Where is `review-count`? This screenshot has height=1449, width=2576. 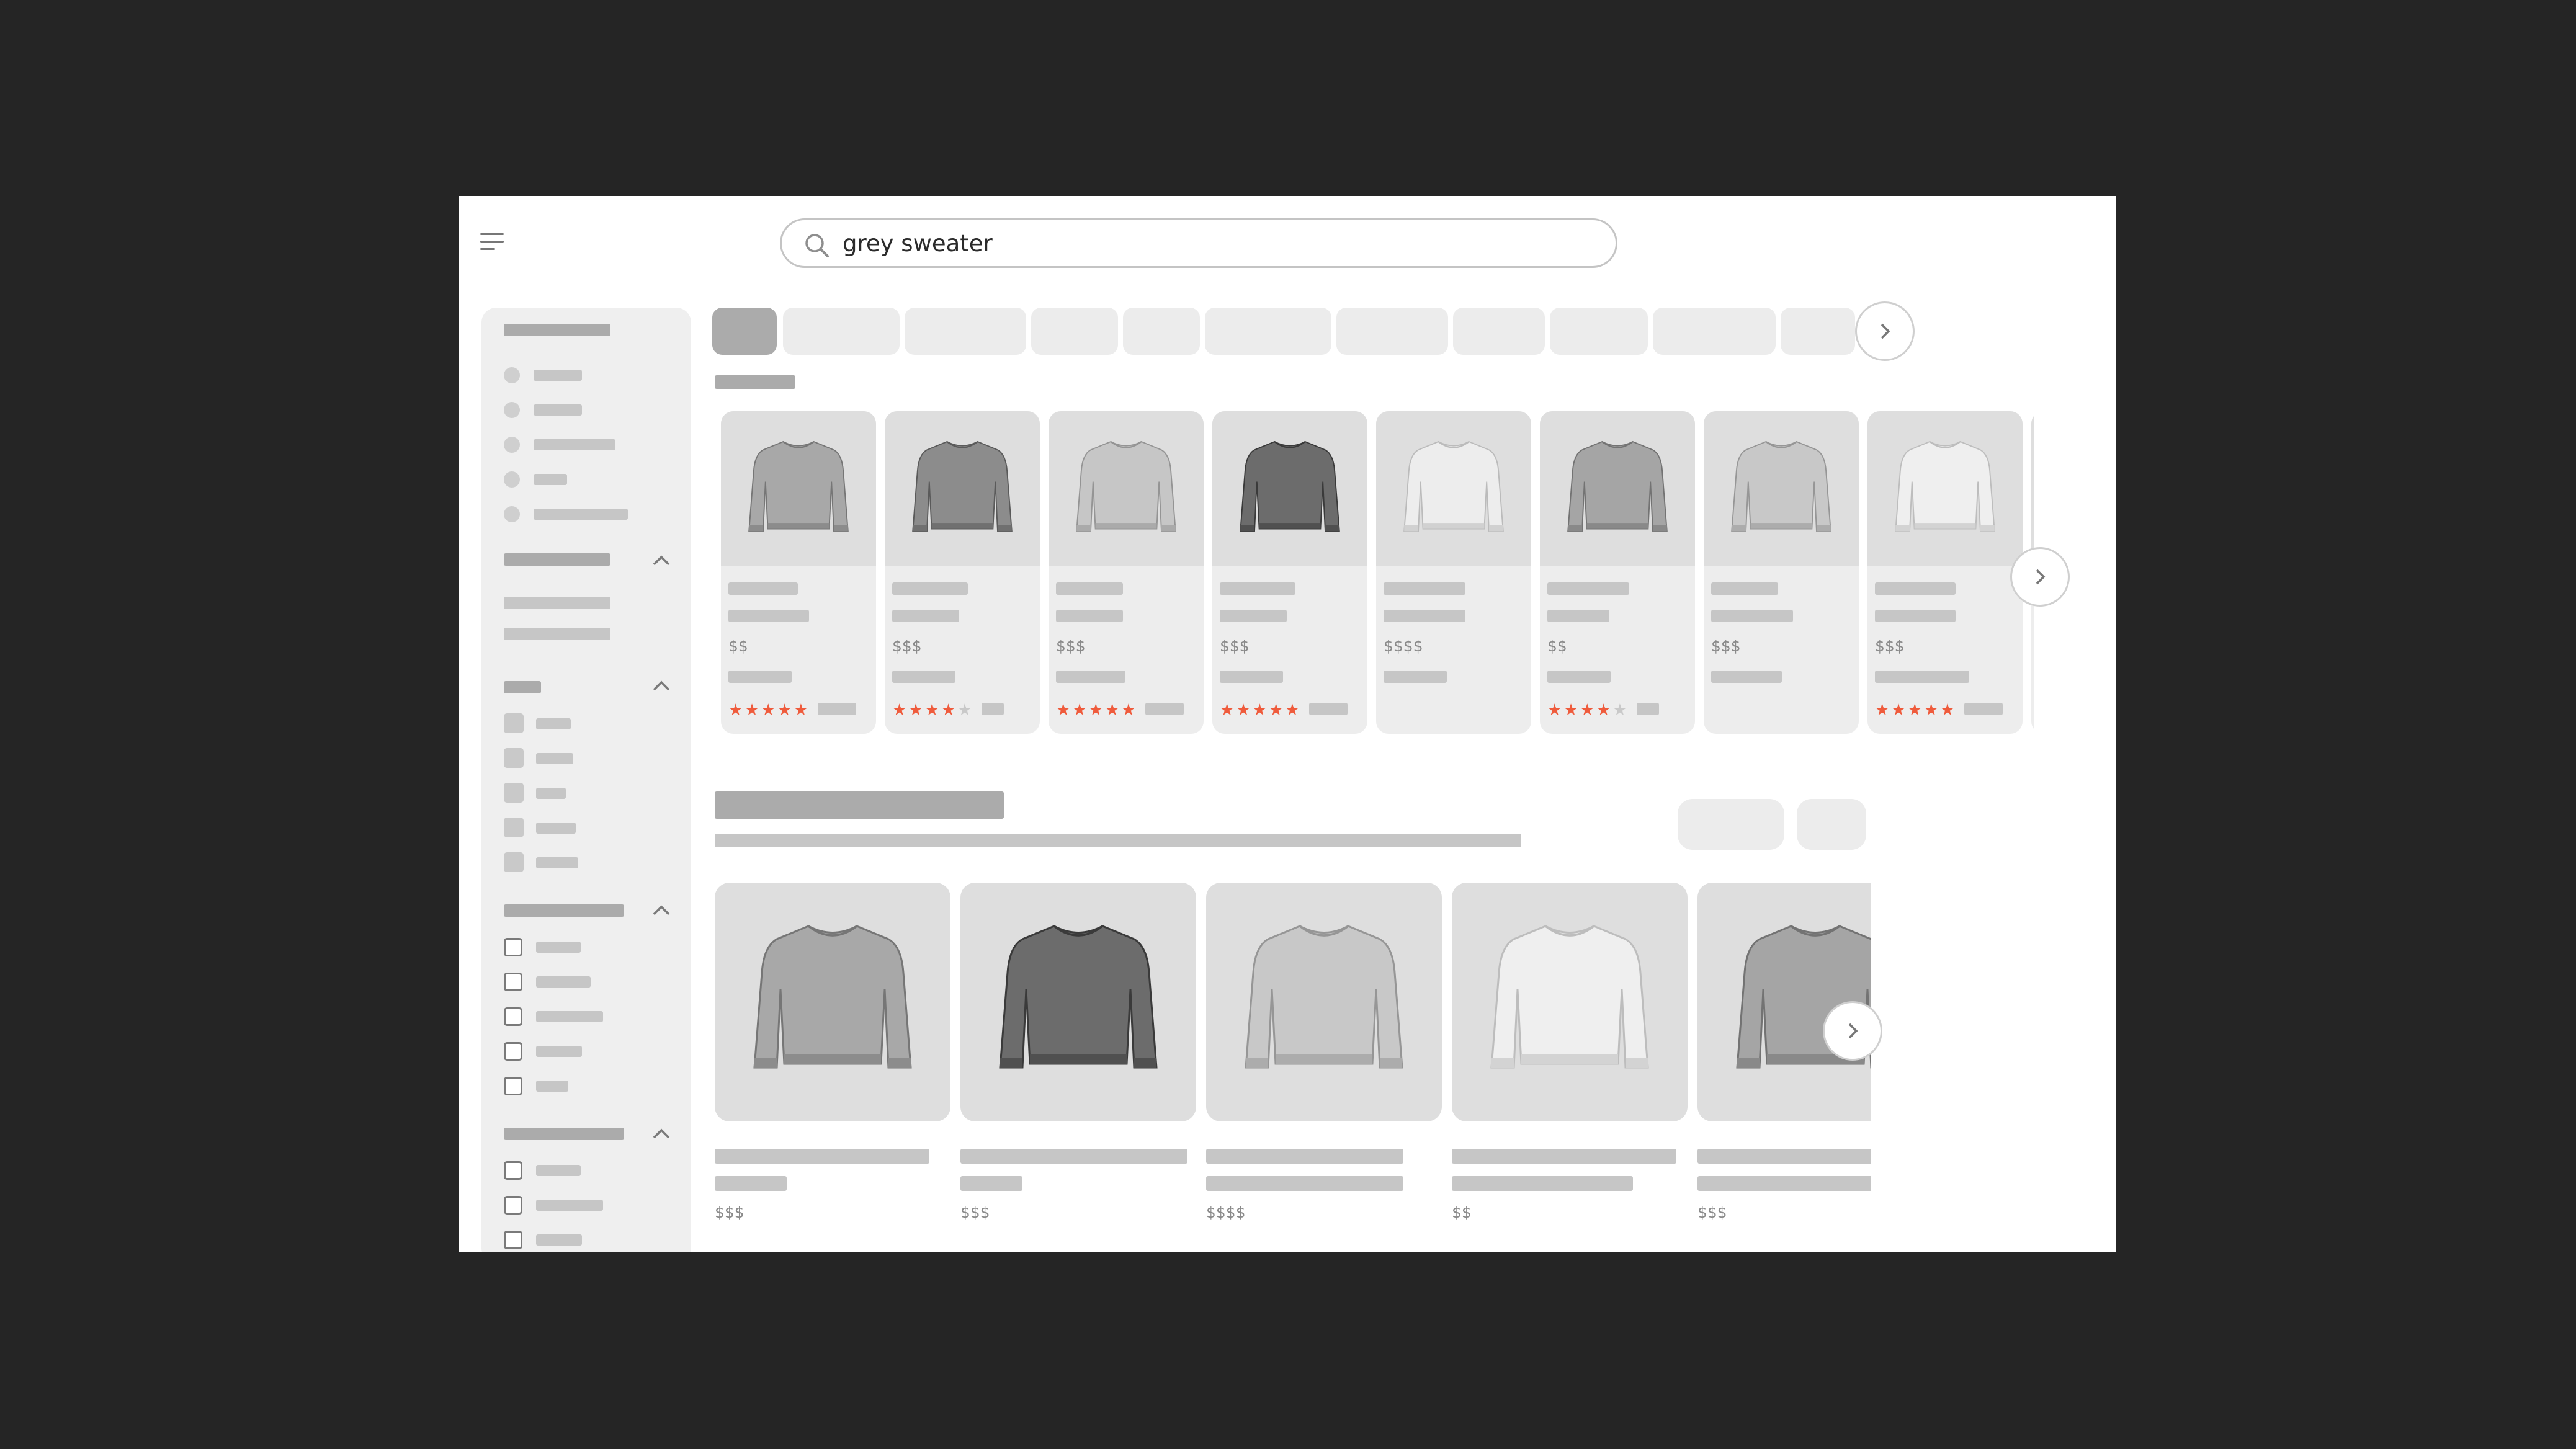
review-count is located at coordinates (1164, 709).